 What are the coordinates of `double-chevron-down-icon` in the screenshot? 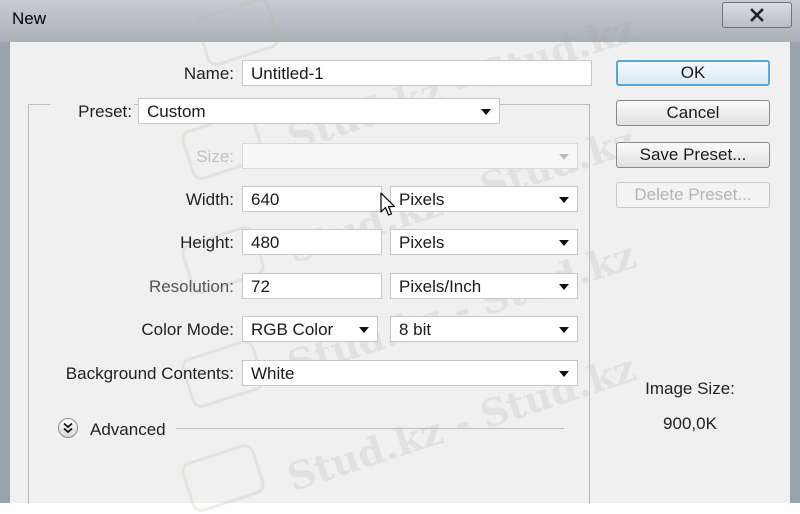 It's located at (68, 428).